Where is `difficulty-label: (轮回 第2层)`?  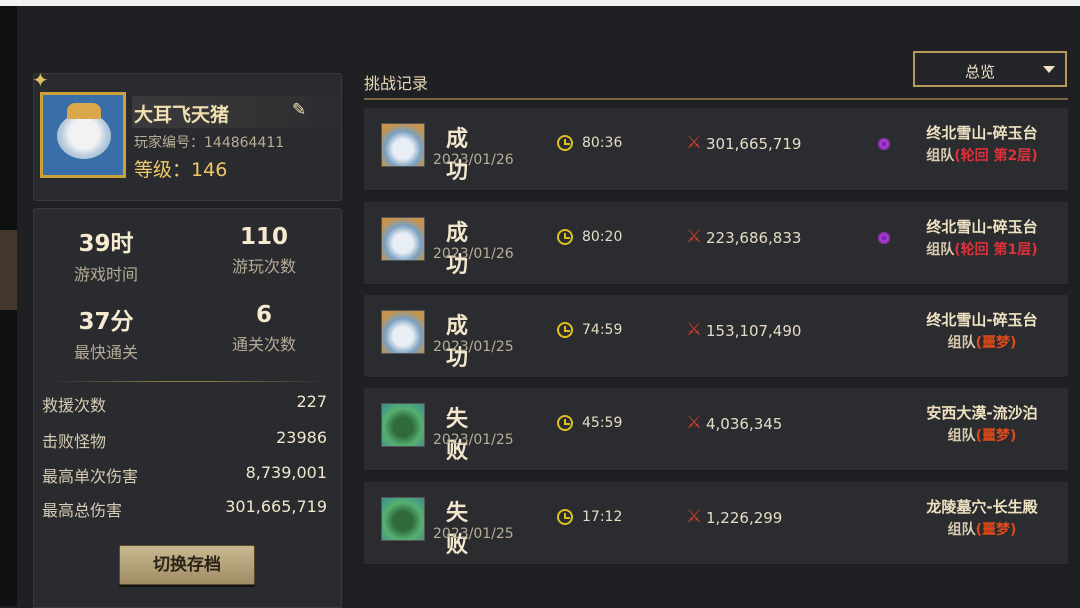
difficulty-label: (轮回 第2层) is located at coordinates (996, 156).